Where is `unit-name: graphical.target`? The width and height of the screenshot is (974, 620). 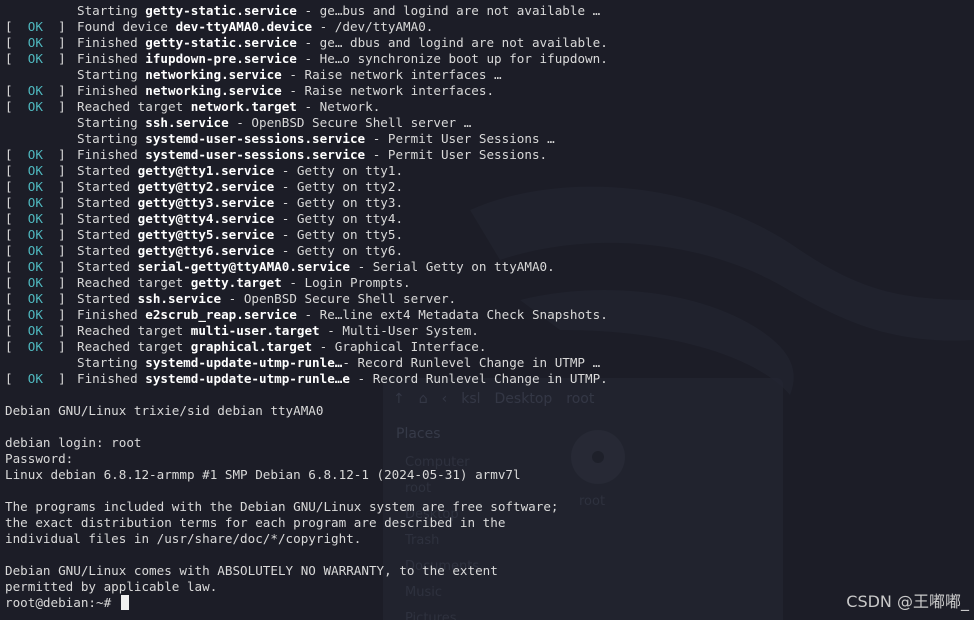 unit-name: graphical.target is located at coordinates (251, 346).